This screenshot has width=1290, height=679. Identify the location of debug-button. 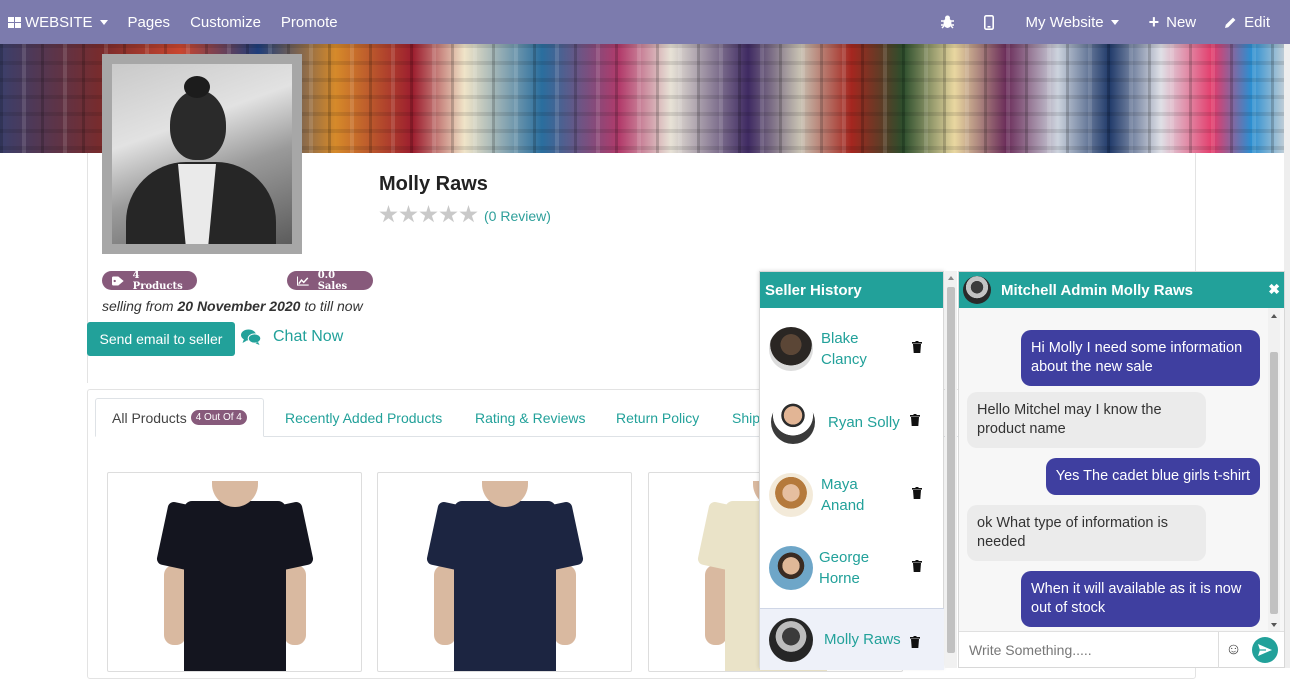
(947, 22).